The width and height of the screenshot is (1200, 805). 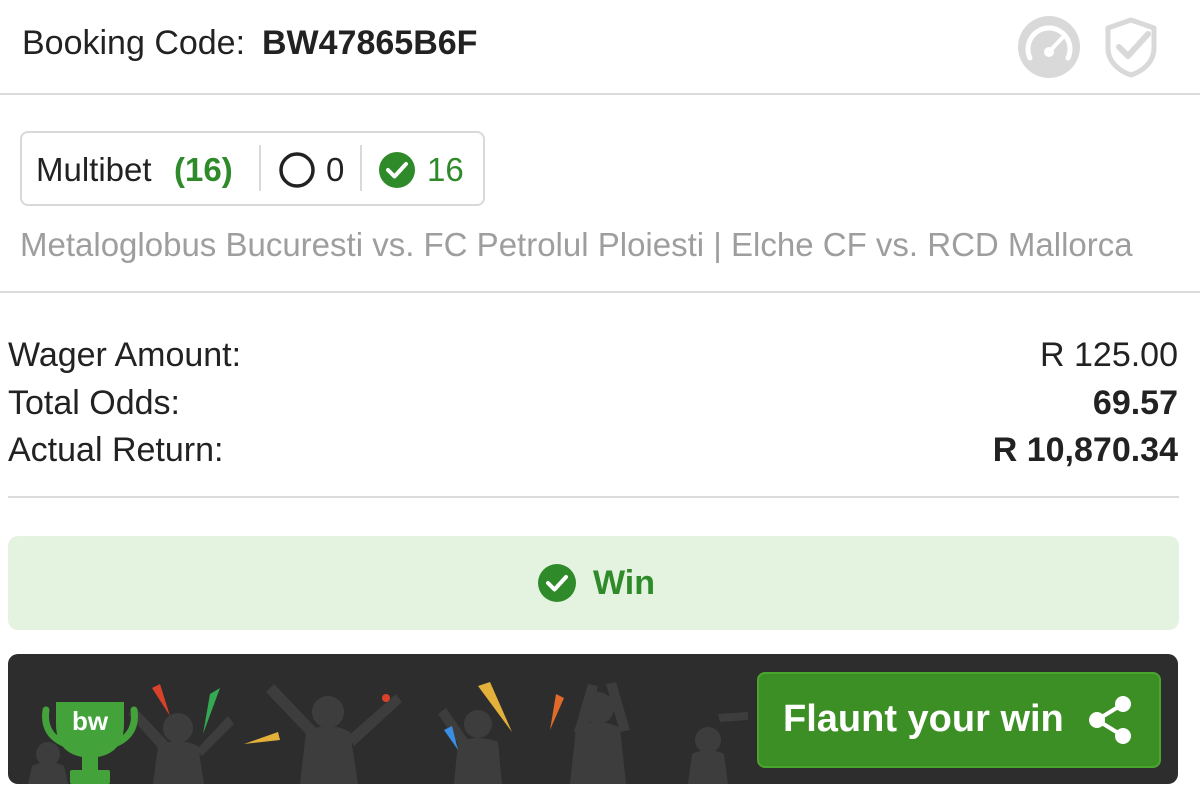 What do you see at coordinates (203, 169) in the screenshot?
I see `multibet-count: (16)` at bounding box center [203, 169].